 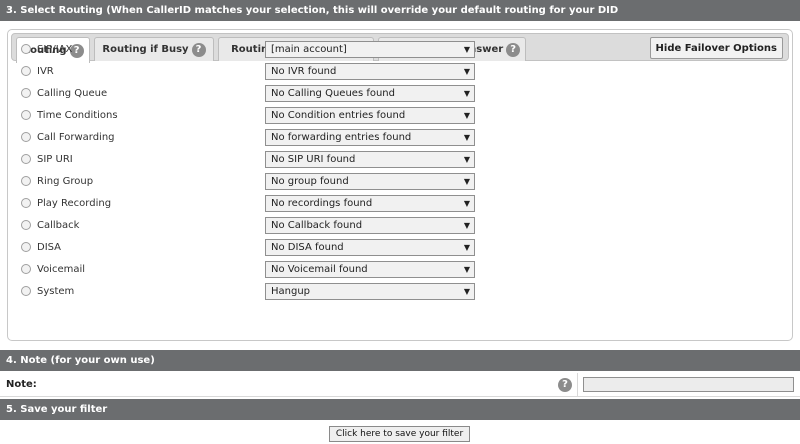 What do you see at coordinates (341, 137) in the screenshot?
I see `routing-select-value: No forwarding entries found` at bounding box center [341, 137].